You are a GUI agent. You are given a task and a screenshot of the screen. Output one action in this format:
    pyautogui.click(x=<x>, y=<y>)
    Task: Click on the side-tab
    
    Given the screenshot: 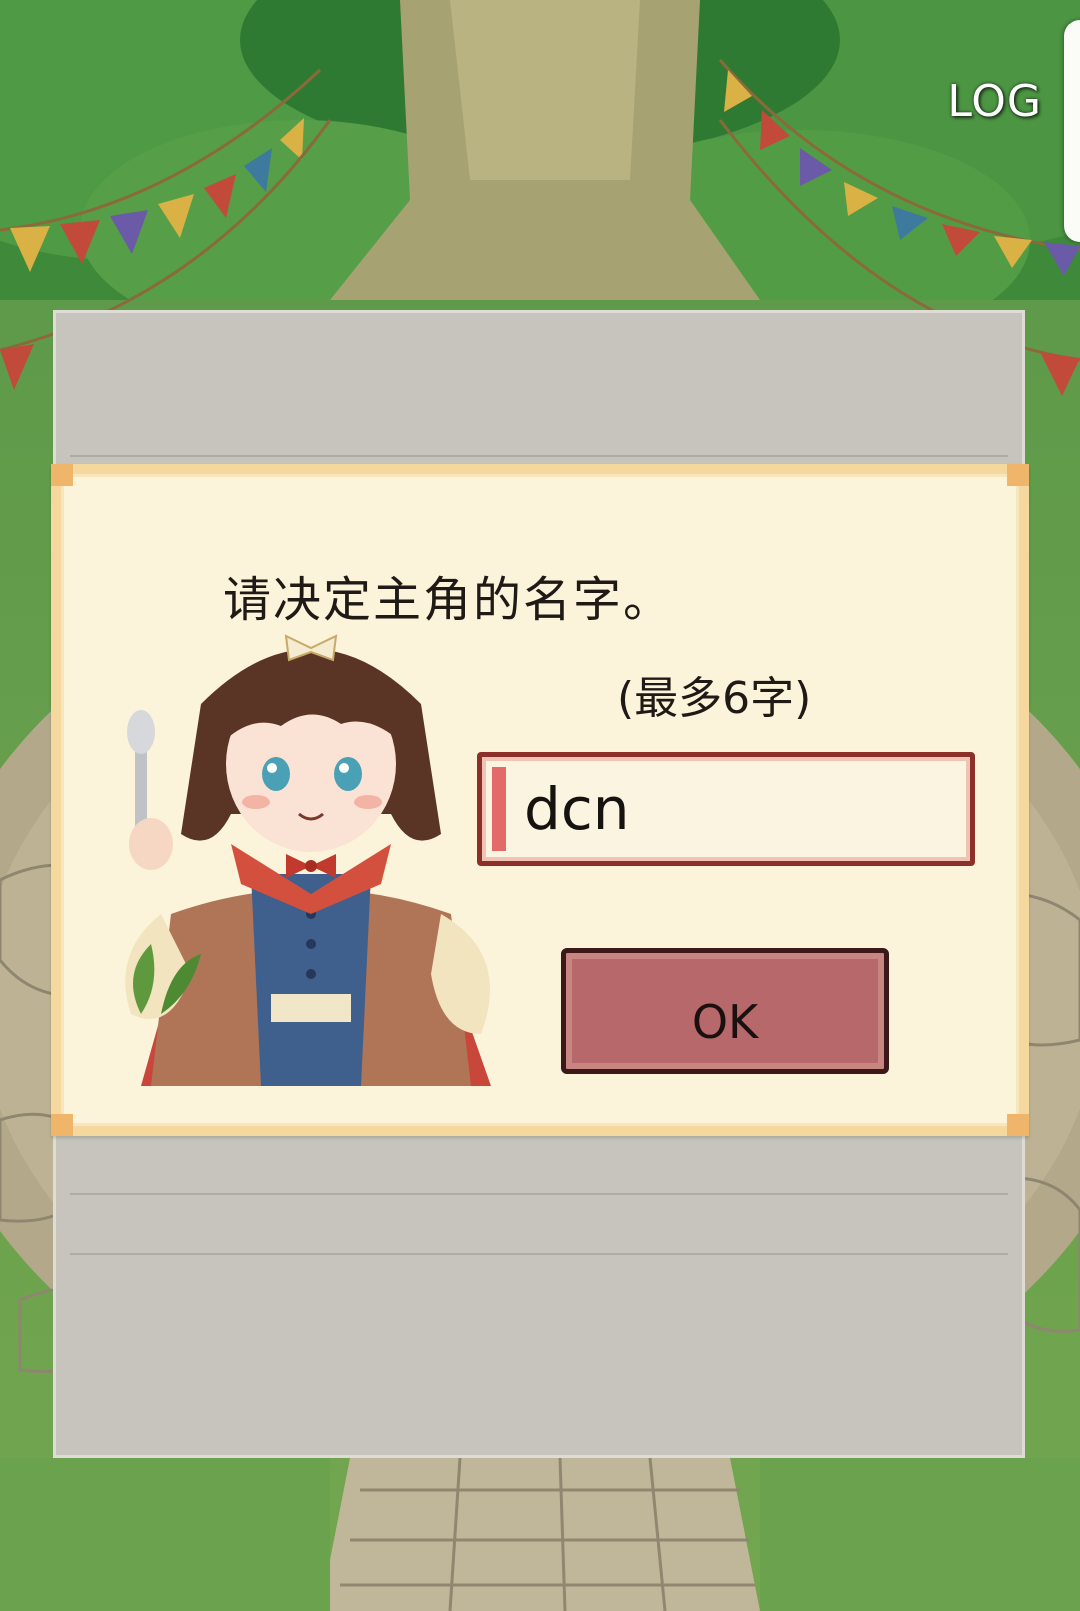 What is the action you would take?
    pyautogui.click(x=1072, y=131)
    